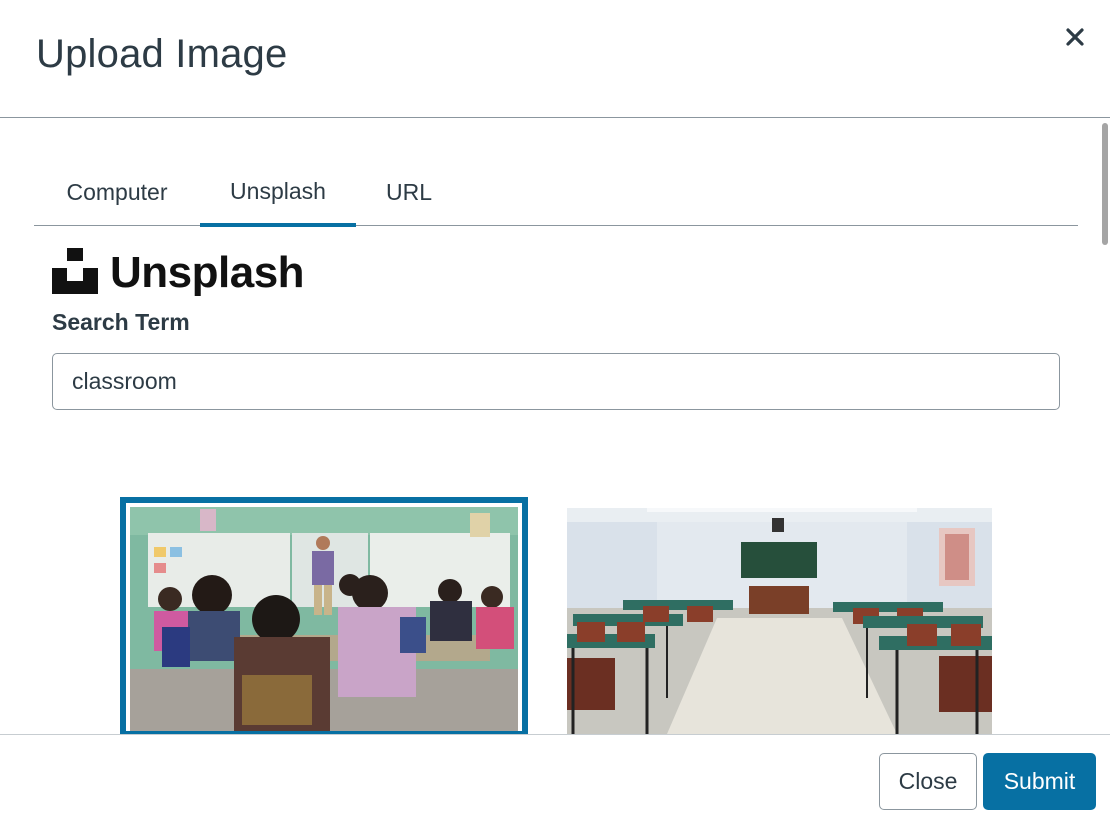  What do you see at coordinates (409, 192) in the screenshot?
I see `tab-url: URL` at bounding box center [409, 192].